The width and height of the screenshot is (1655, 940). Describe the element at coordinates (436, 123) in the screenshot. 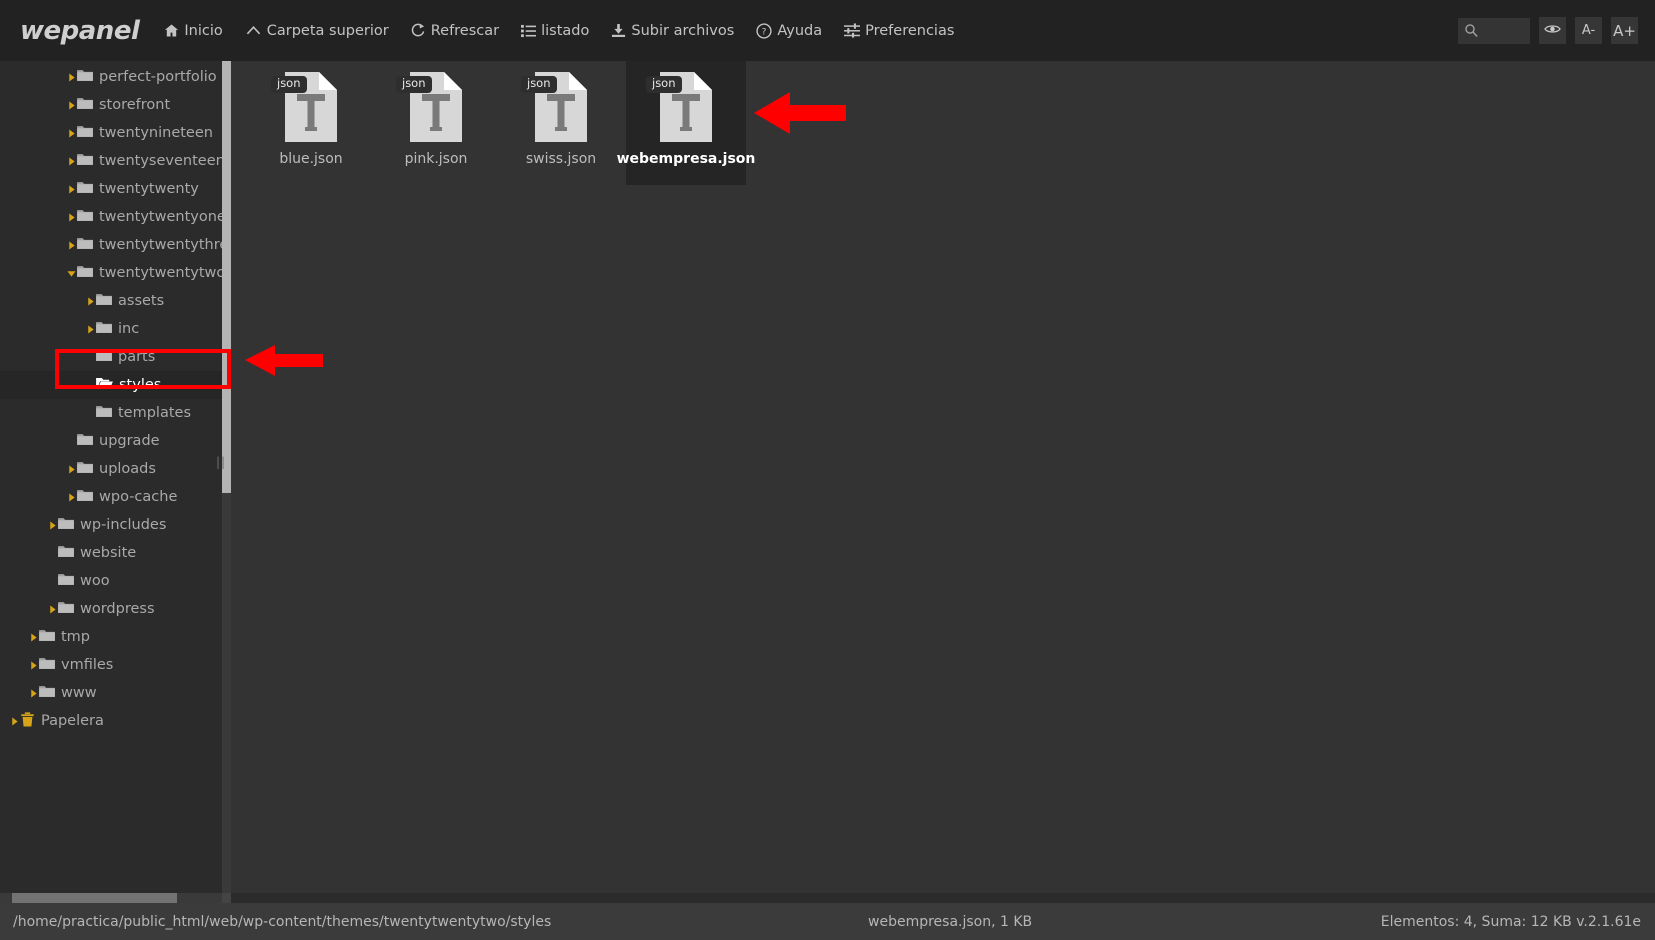

I see `file-item: json pink.json` at that location.